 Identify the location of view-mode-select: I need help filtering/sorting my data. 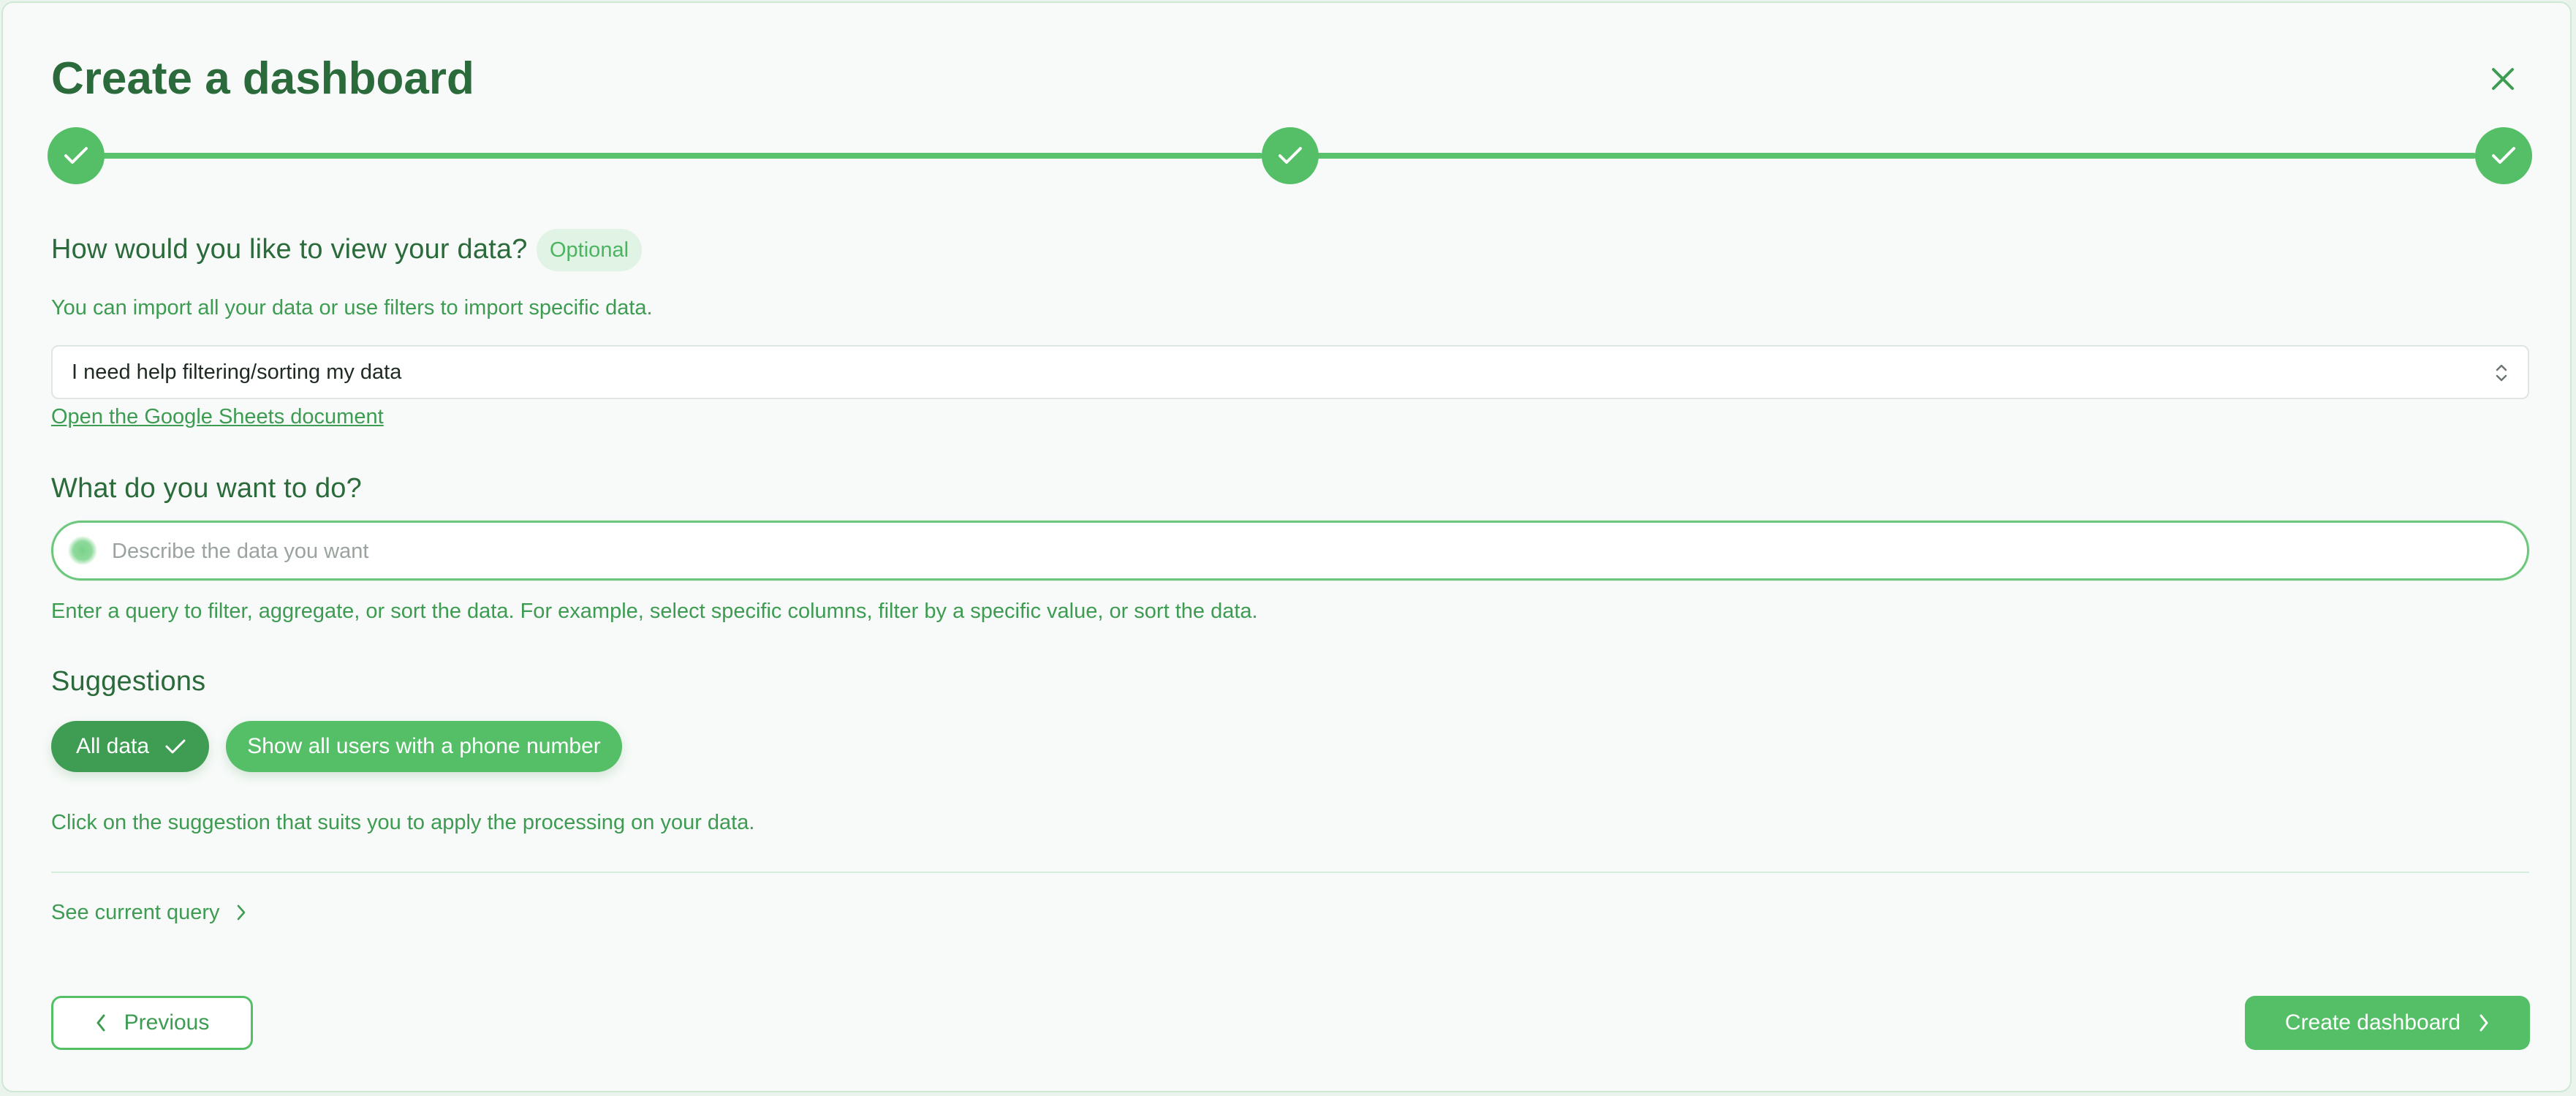
(1290, 372).